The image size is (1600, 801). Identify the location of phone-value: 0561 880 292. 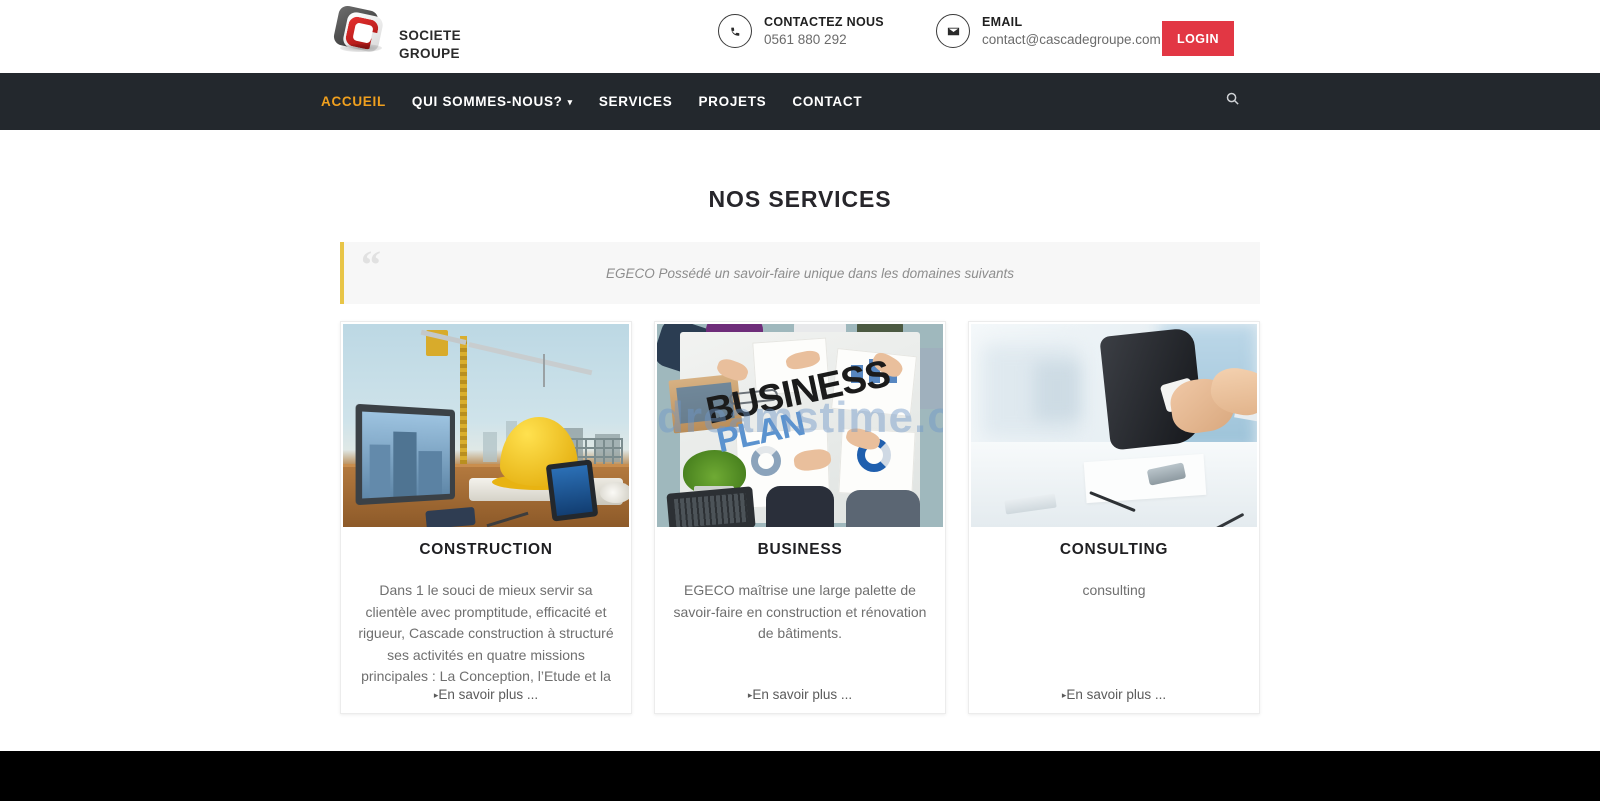
(824, 40).